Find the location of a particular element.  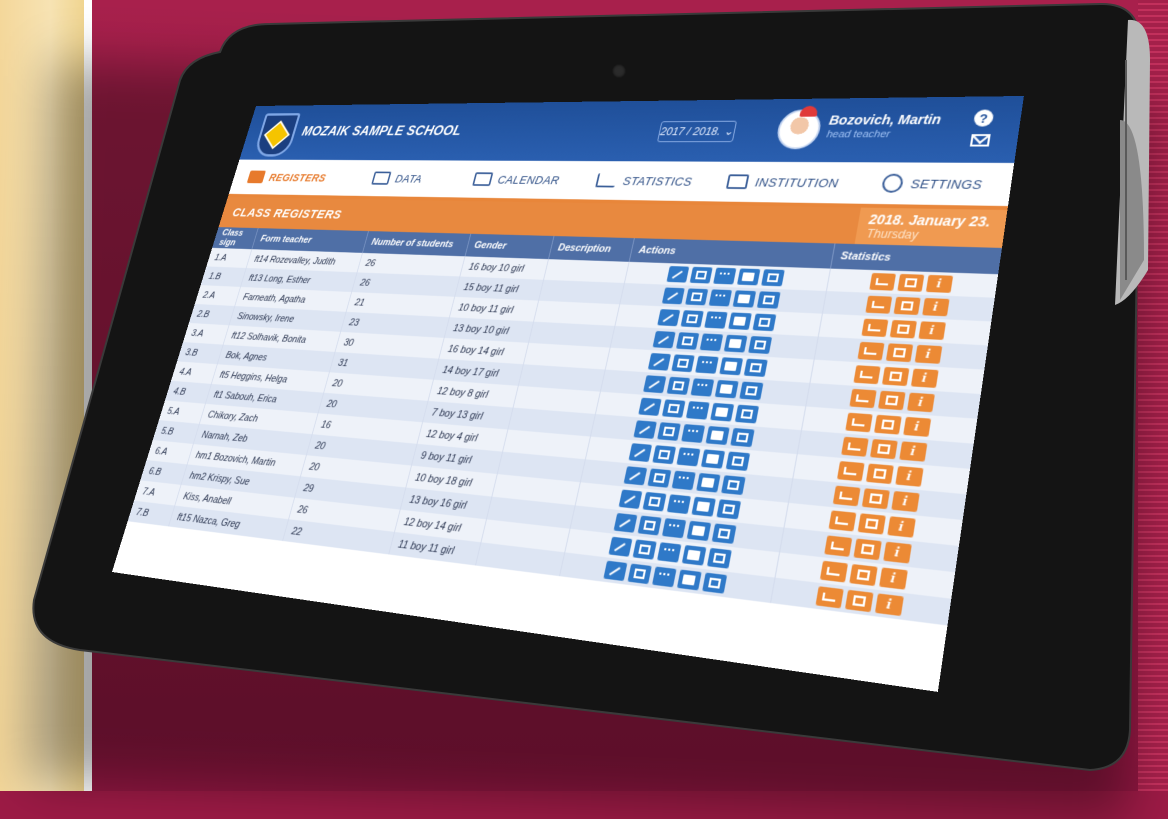

nav-statistics: STATISTICS is located at coordinates (645, 180).